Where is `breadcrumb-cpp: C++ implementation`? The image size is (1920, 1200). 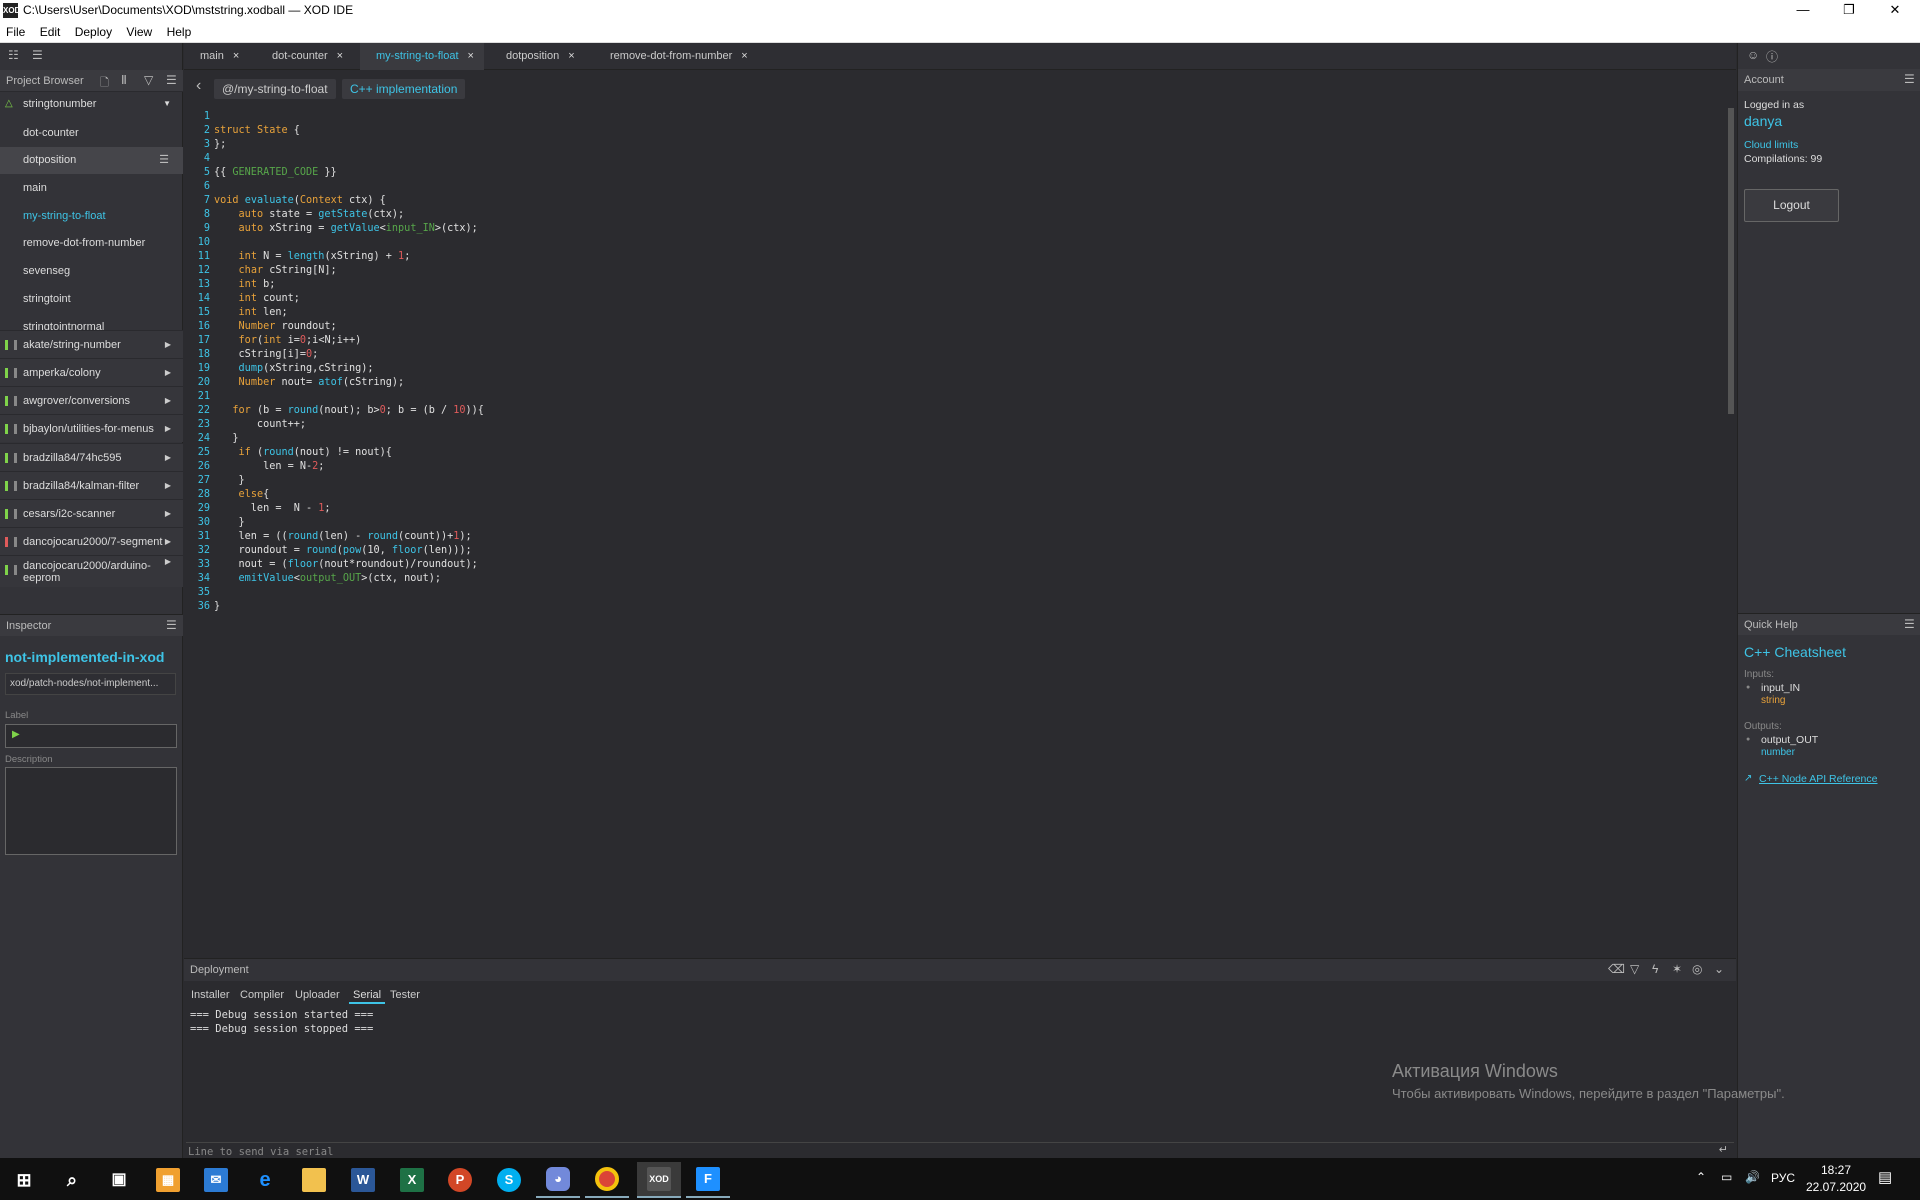
breadcrumb-cpp: C++ implementation is located at coordinates (404, 89).